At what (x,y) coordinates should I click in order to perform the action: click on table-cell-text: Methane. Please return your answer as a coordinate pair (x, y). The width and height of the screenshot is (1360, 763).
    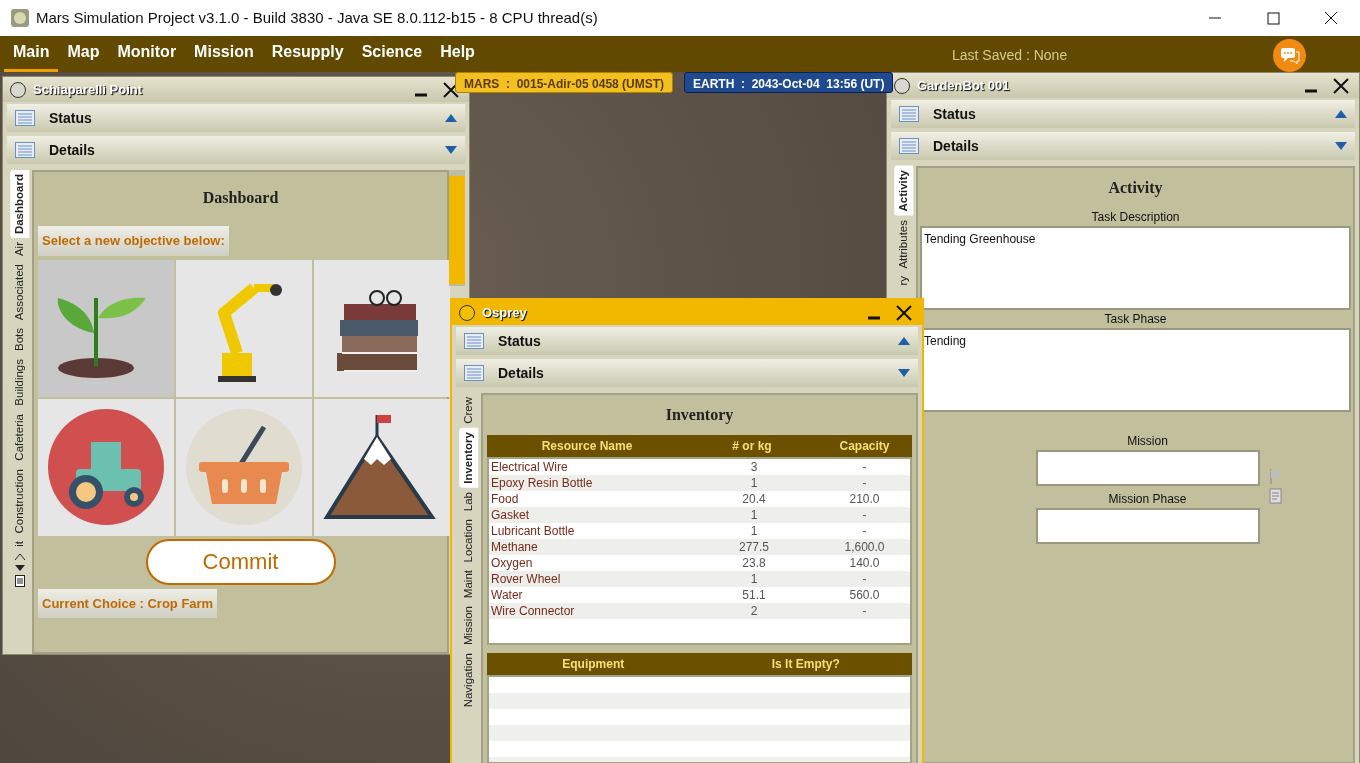
    Looking at the image, I should click on (514, 547).